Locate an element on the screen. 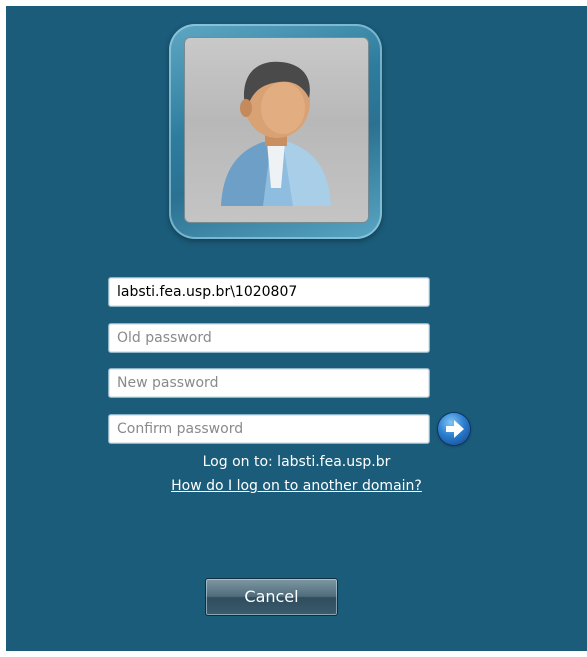  username-field is located at coordinates (269, 292).